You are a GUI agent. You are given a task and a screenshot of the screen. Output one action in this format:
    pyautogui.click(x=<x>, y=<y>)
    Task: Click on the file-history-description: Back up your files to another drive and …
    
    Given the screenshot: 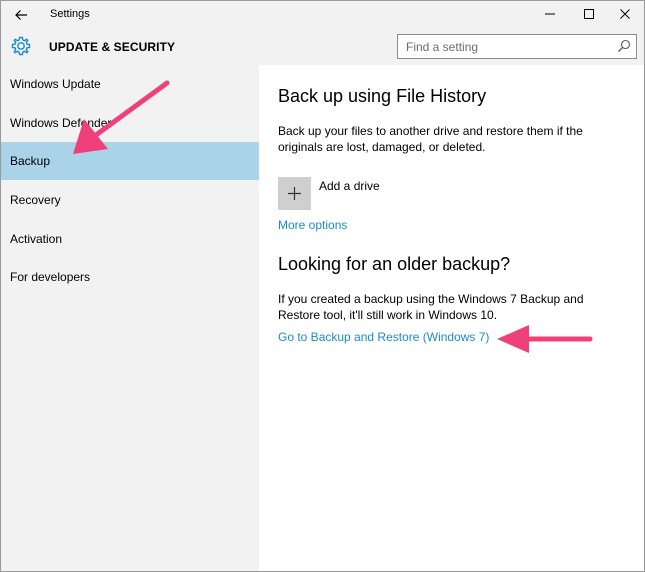 What is the action you would take?
    pyautogui.click(x=430, y=139)
    